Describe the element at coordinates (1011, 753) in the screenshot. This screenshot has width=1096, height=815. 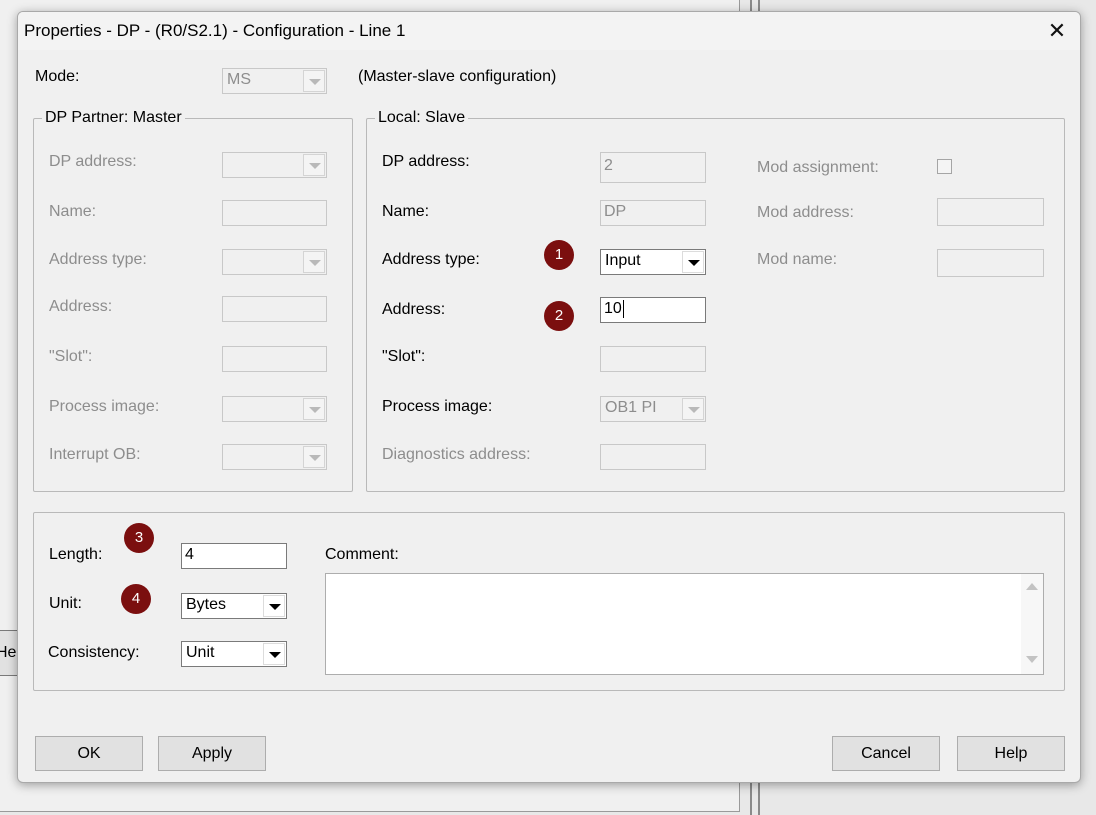
I see `help-button: Help` at that location.